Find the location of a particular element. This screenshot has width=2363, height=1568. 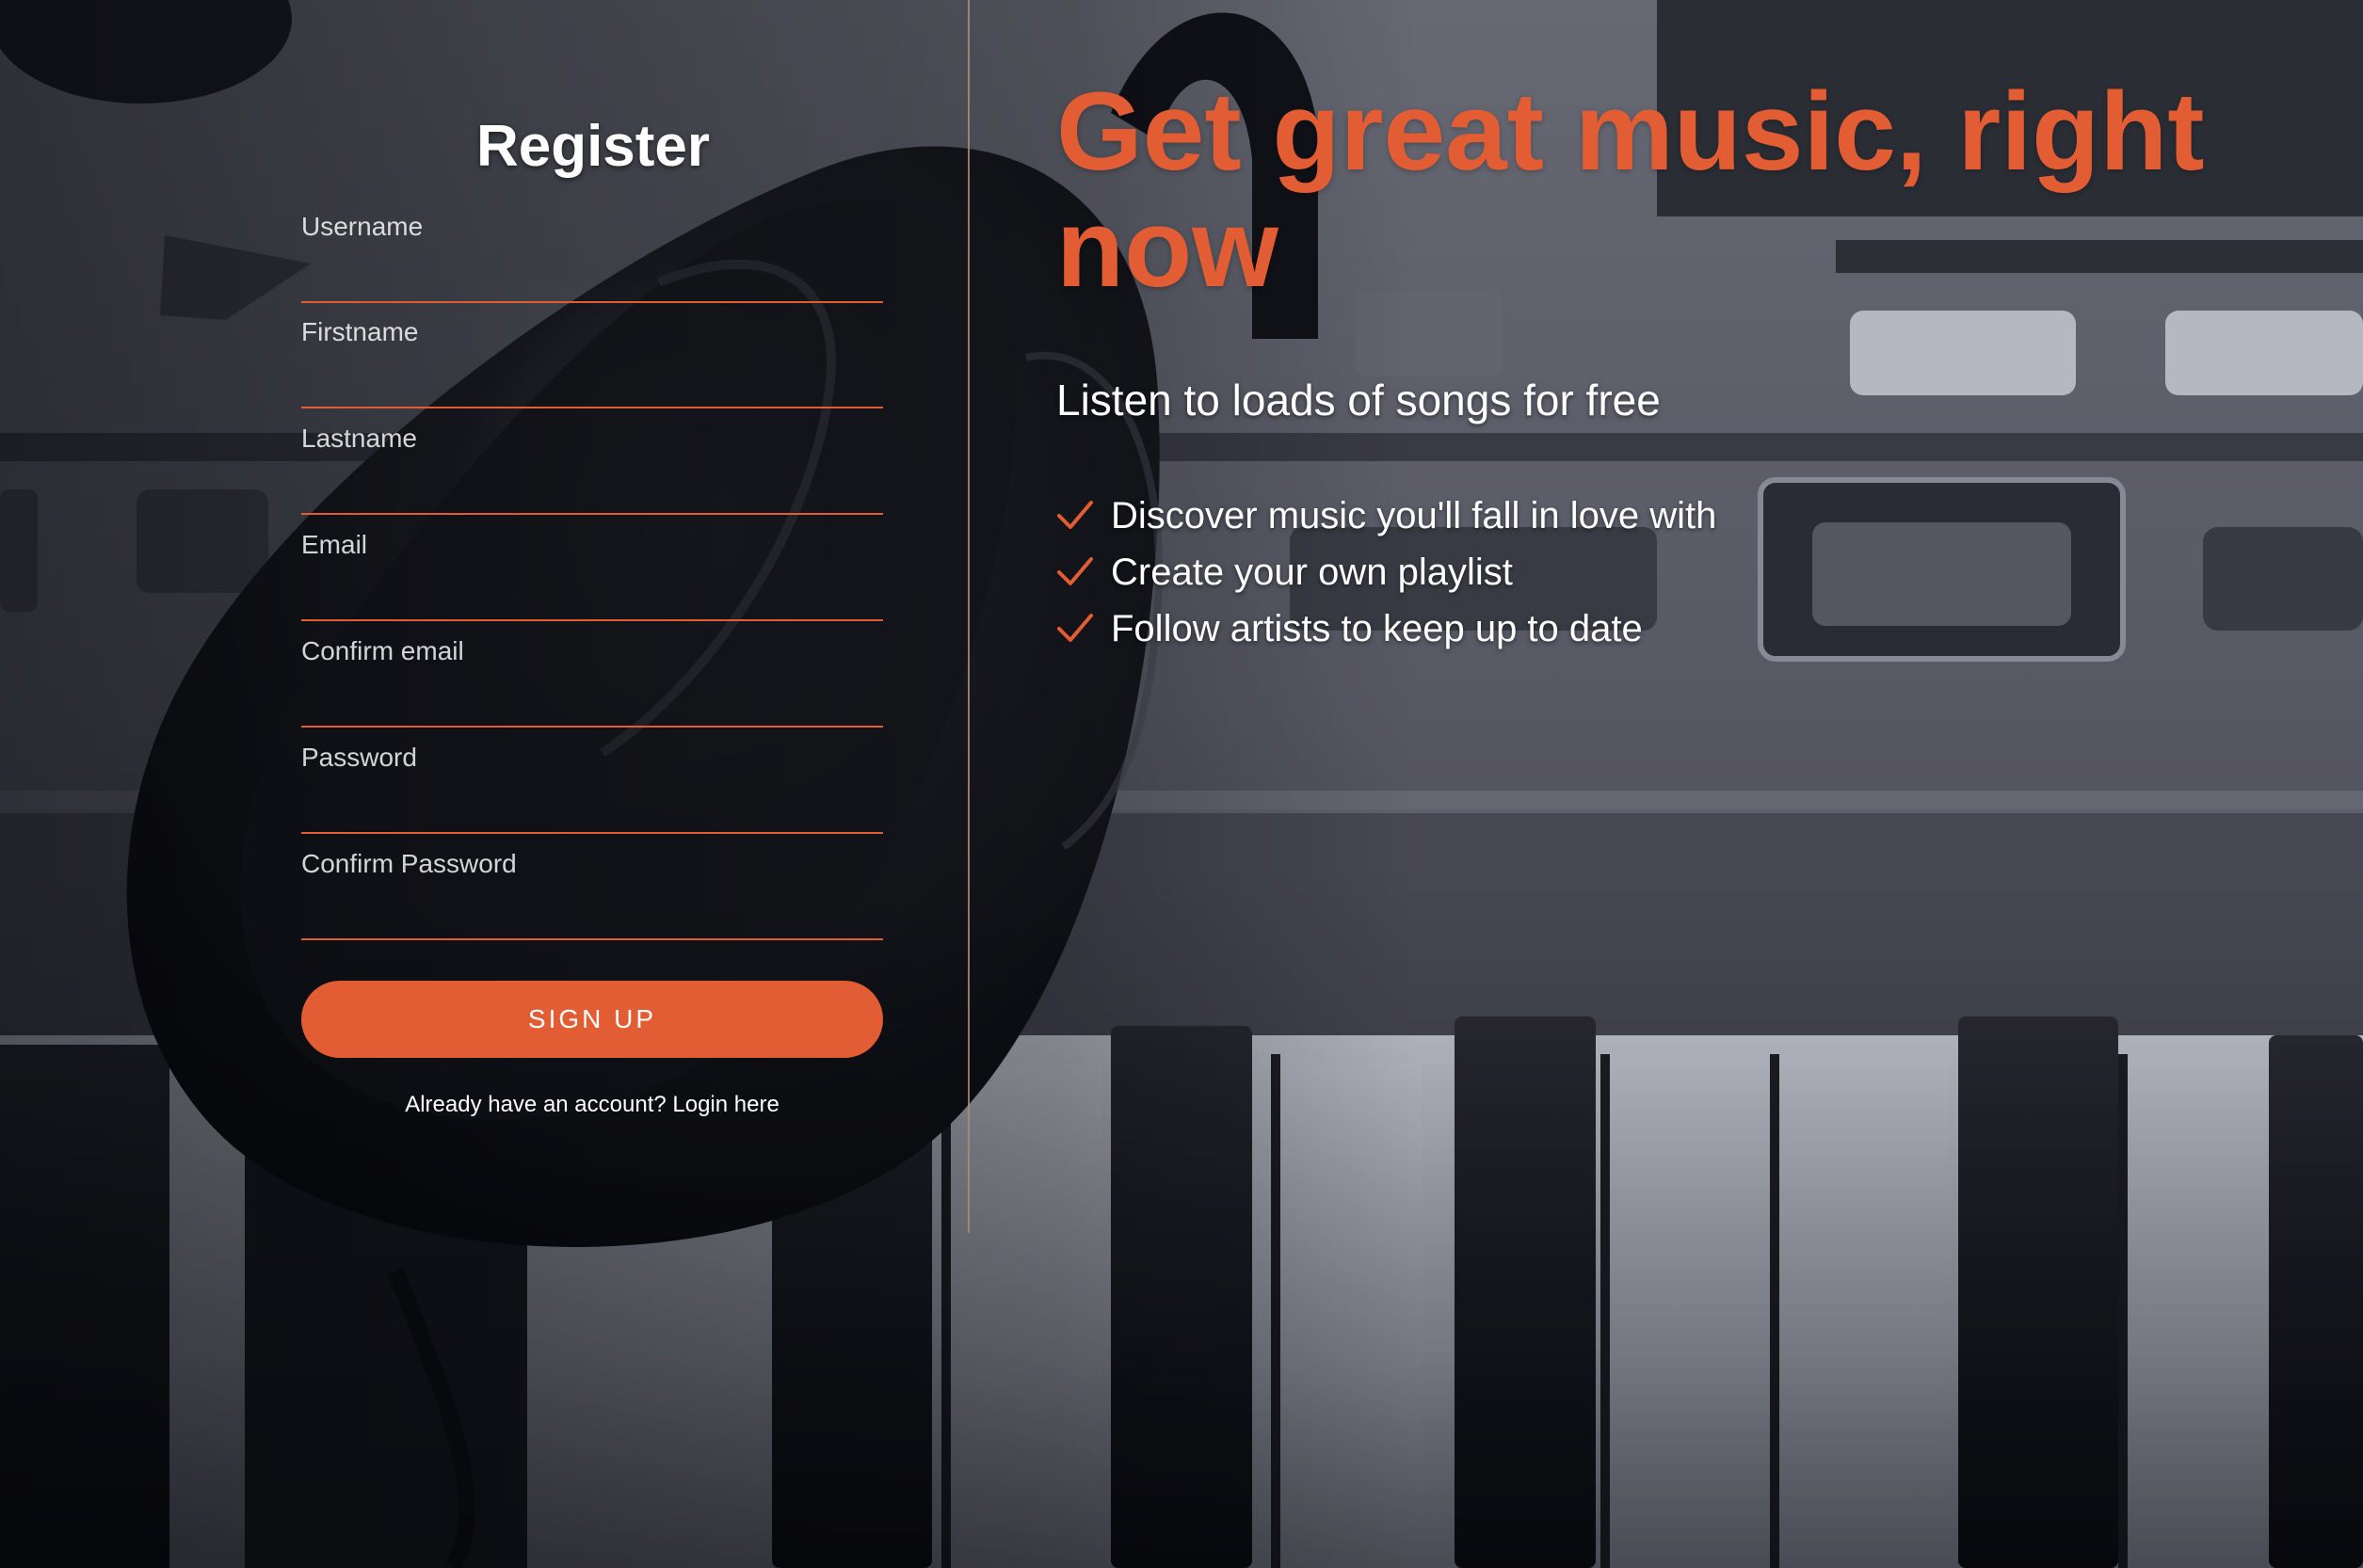

password-field-wrapper is located at coordinates (592, 782).